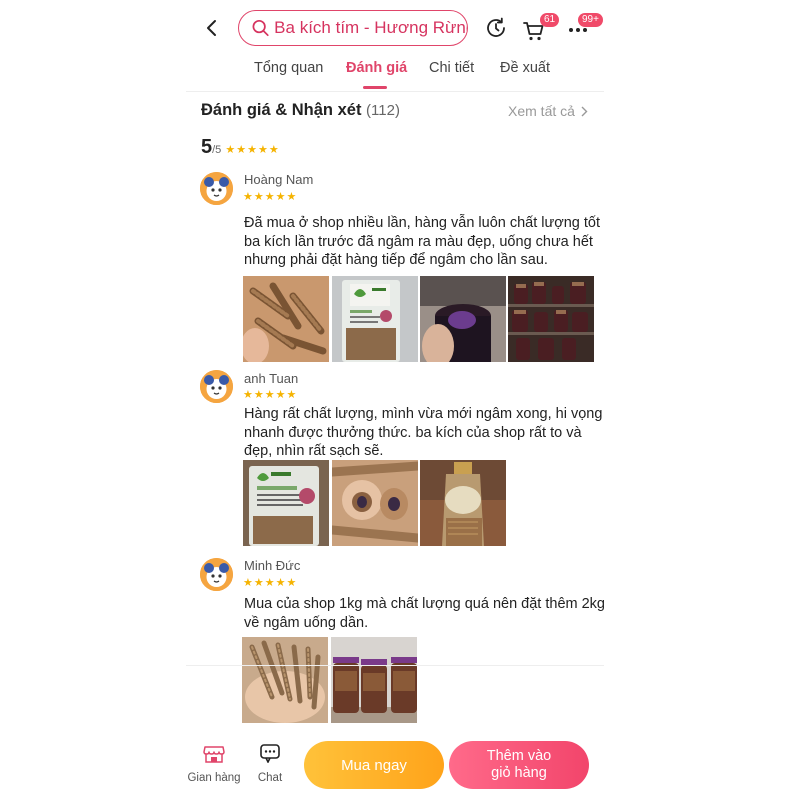 Image resolution: width=800 pixels, height=800 pixels. I want to click on tab-reviews: Đánh giá, so click(376, 68).